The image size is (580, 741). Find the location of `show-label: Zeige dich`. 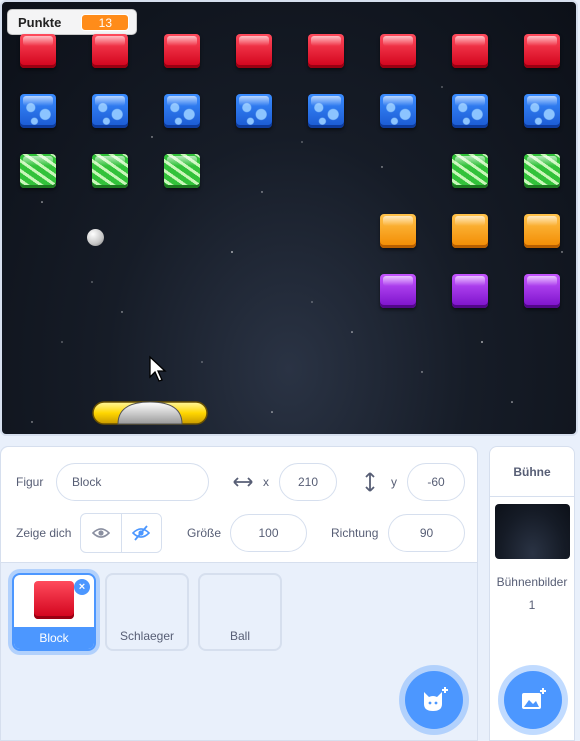

show-label: Zeige dich is located at coordinates (44, 533).